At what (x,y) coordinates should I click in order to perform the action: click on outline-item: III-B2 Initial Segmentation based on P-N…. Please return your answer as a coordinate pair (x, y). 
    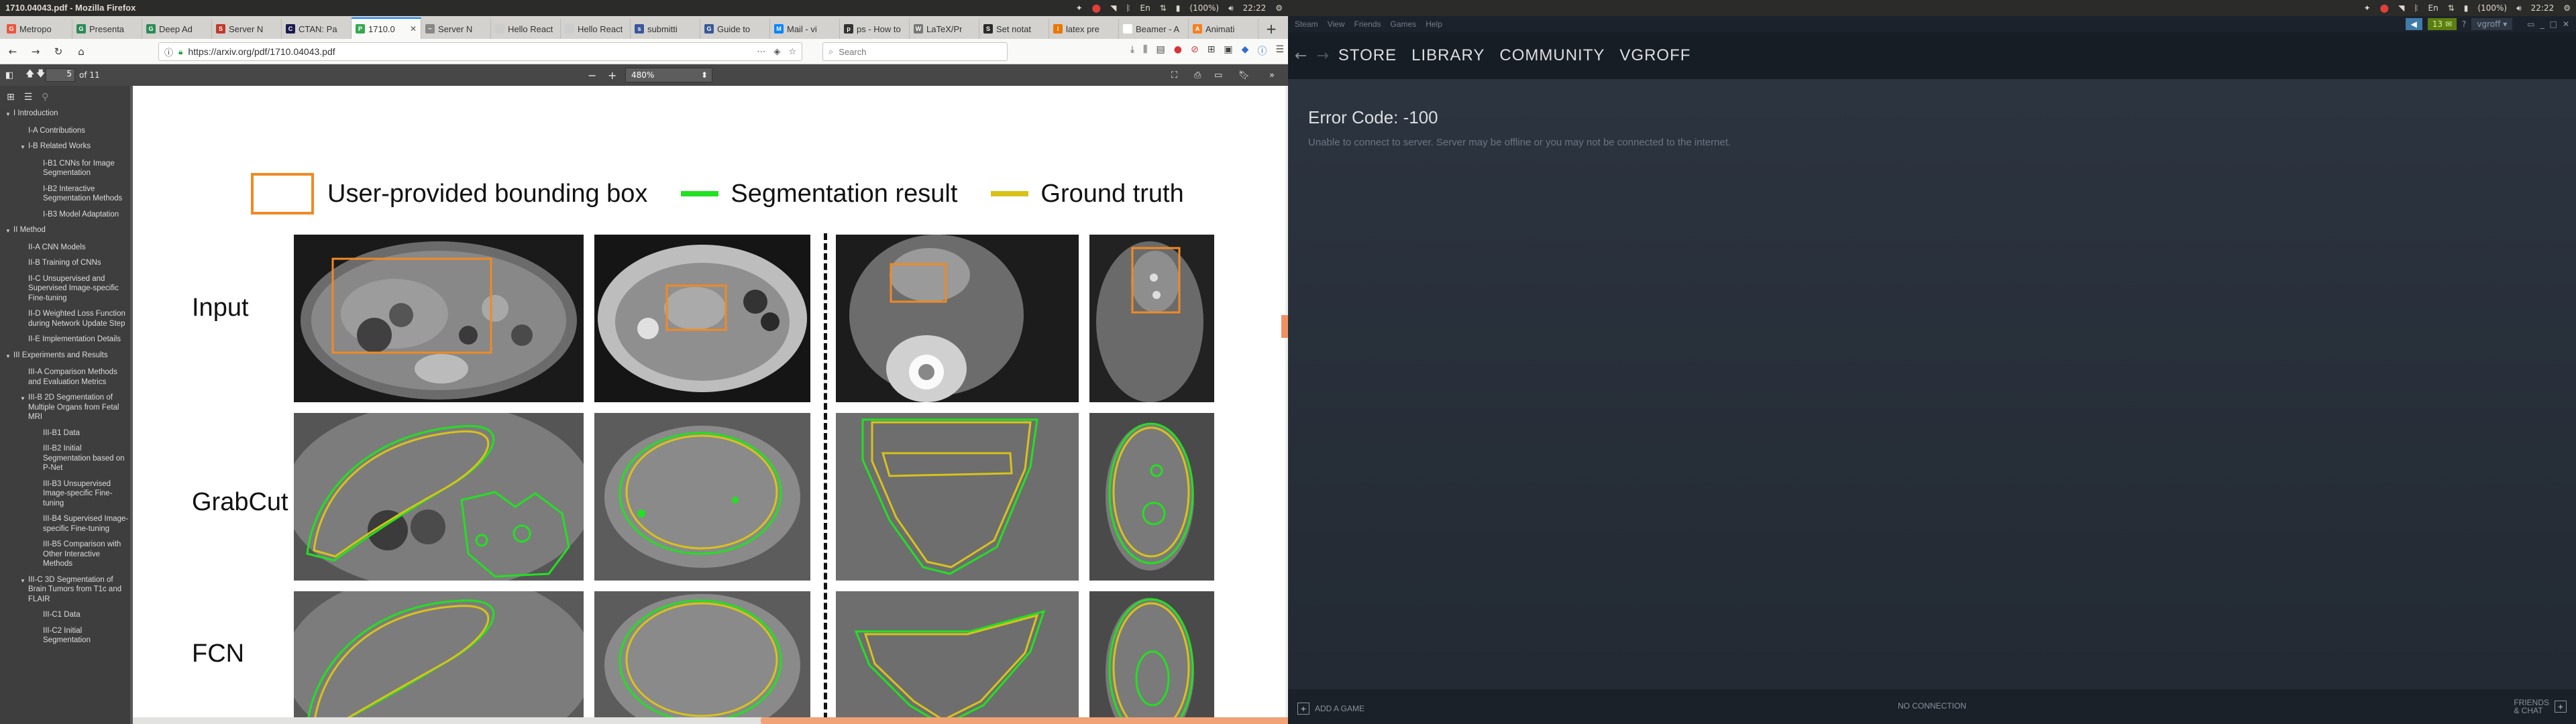
    Looking at the image, I should click on (64, 458).